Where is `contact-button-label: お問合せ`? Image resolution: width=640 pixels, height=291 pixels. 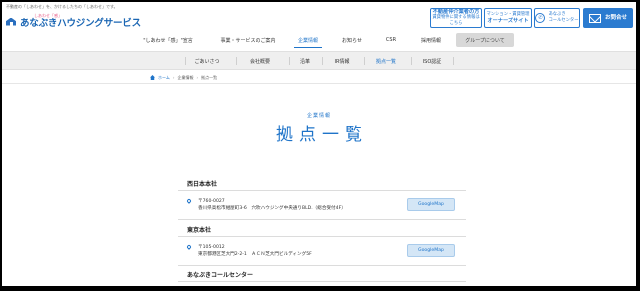 contact-button-label: お問合せ is located at coordinates (615, 18).